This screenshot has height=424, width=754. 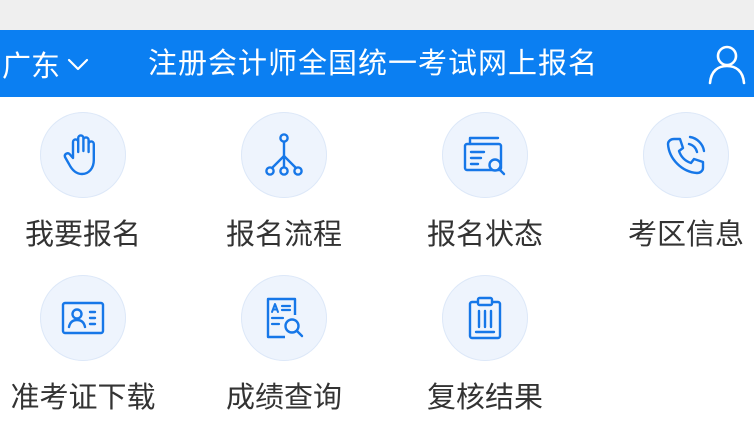 I want to click on flow-icon, so click(x=284, y=154).